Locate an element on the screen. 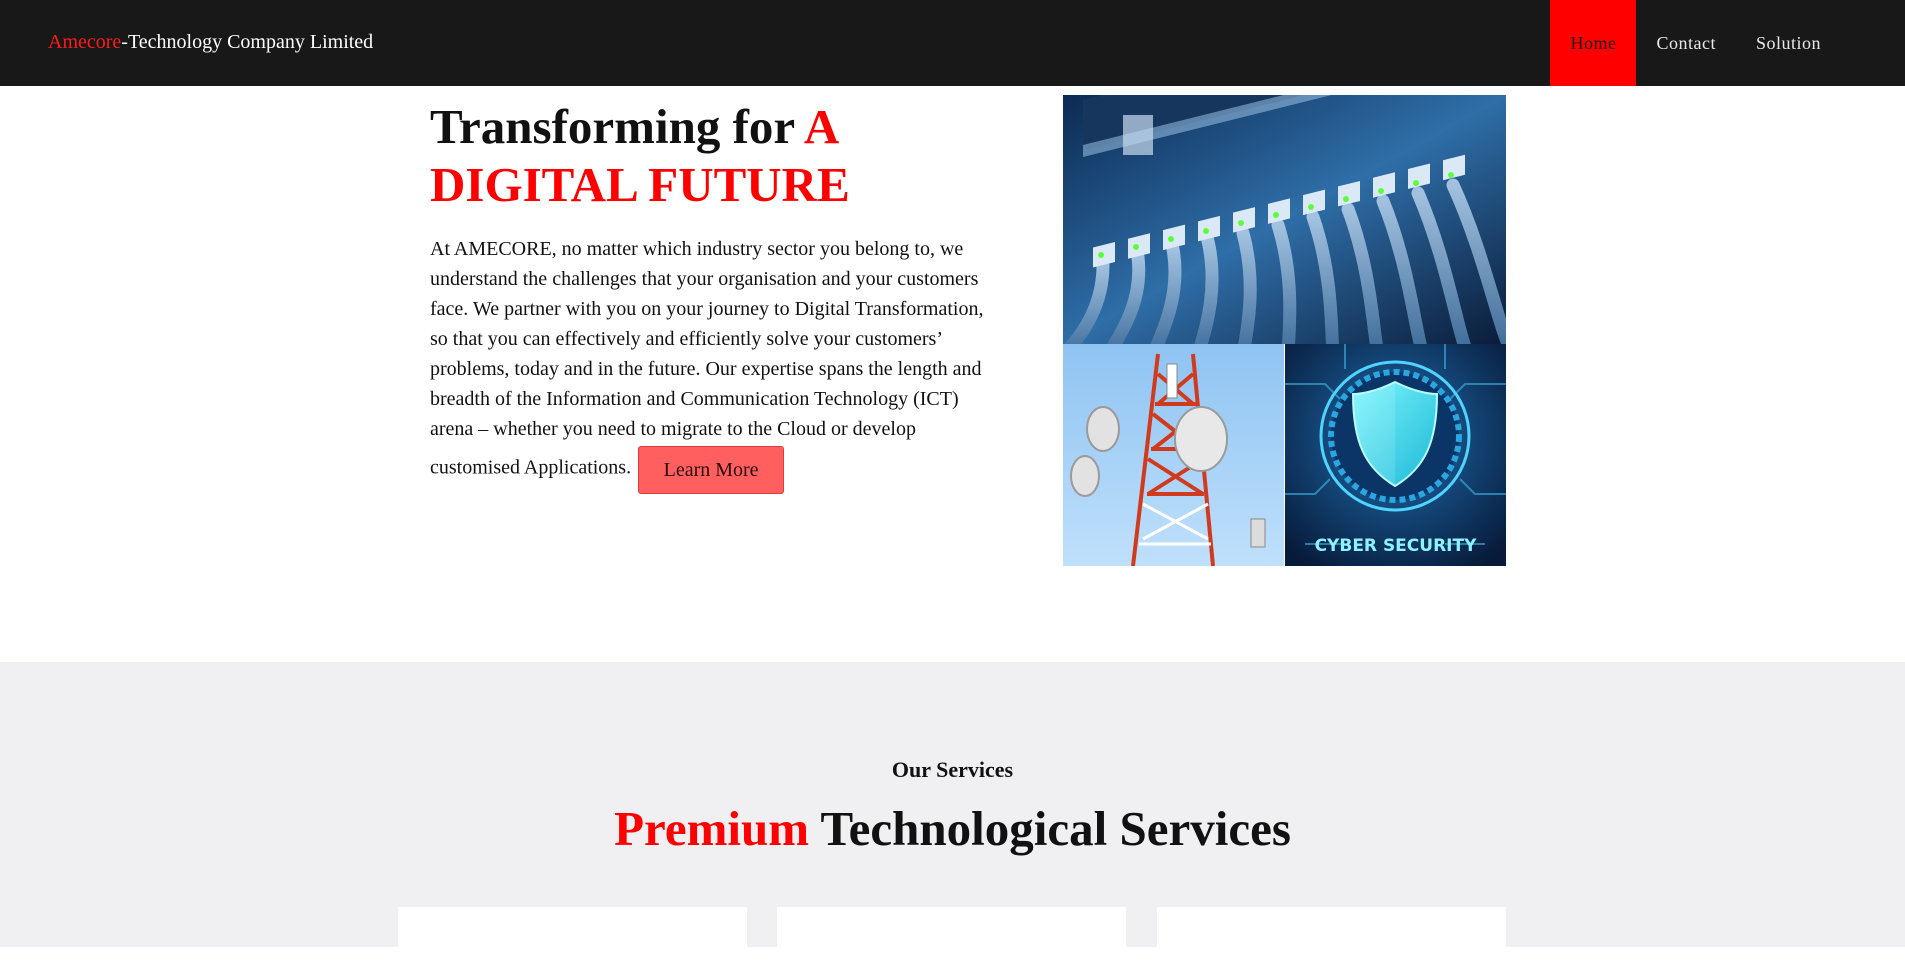 The width and height of the screenshot is (1905, 967). nav-item-home: Home is located at coordinates (1593, 43).